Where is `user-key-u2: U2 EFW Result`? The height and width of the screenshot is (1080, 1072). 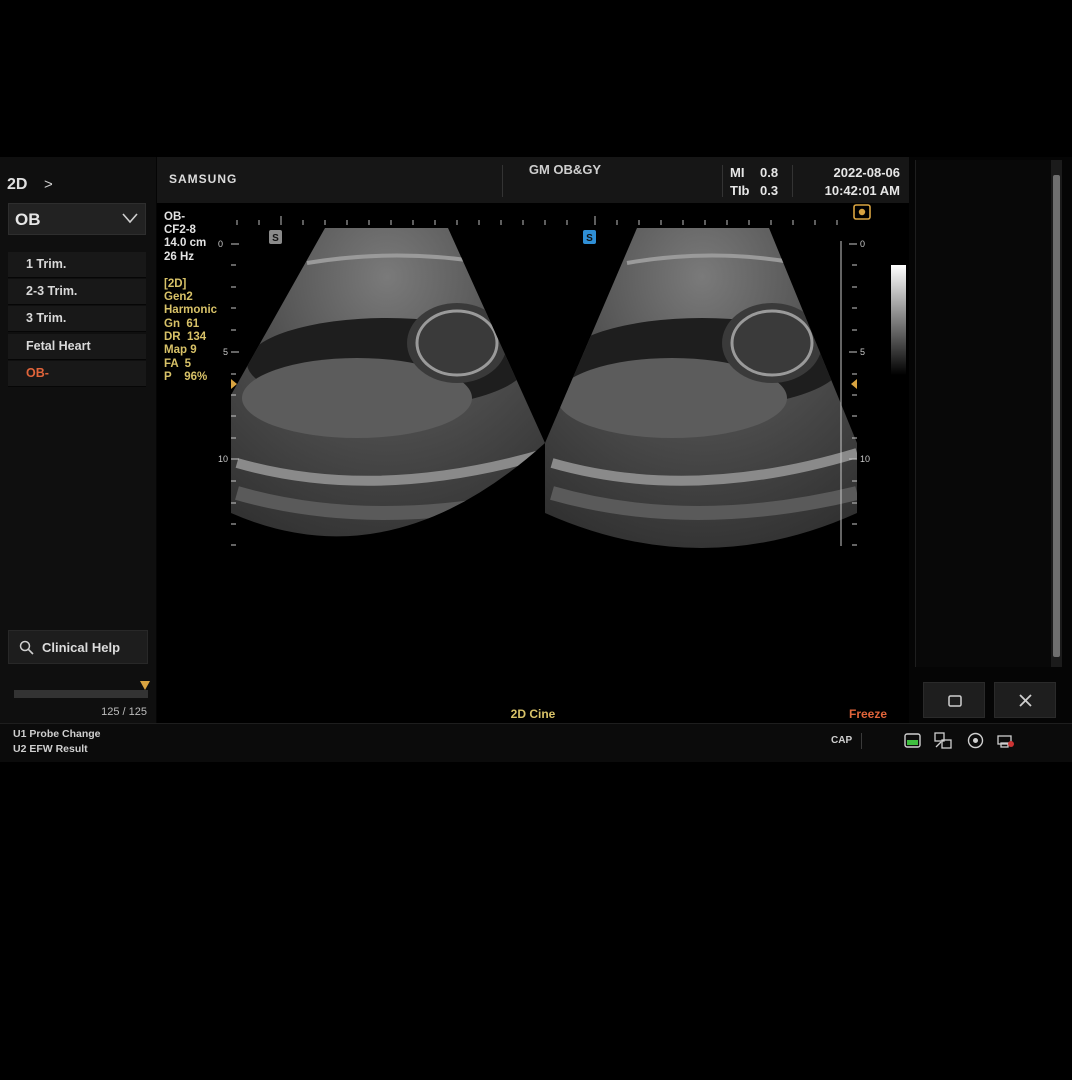 user-key-u2: U2 EFW Result is located at coordinates (50, 749).